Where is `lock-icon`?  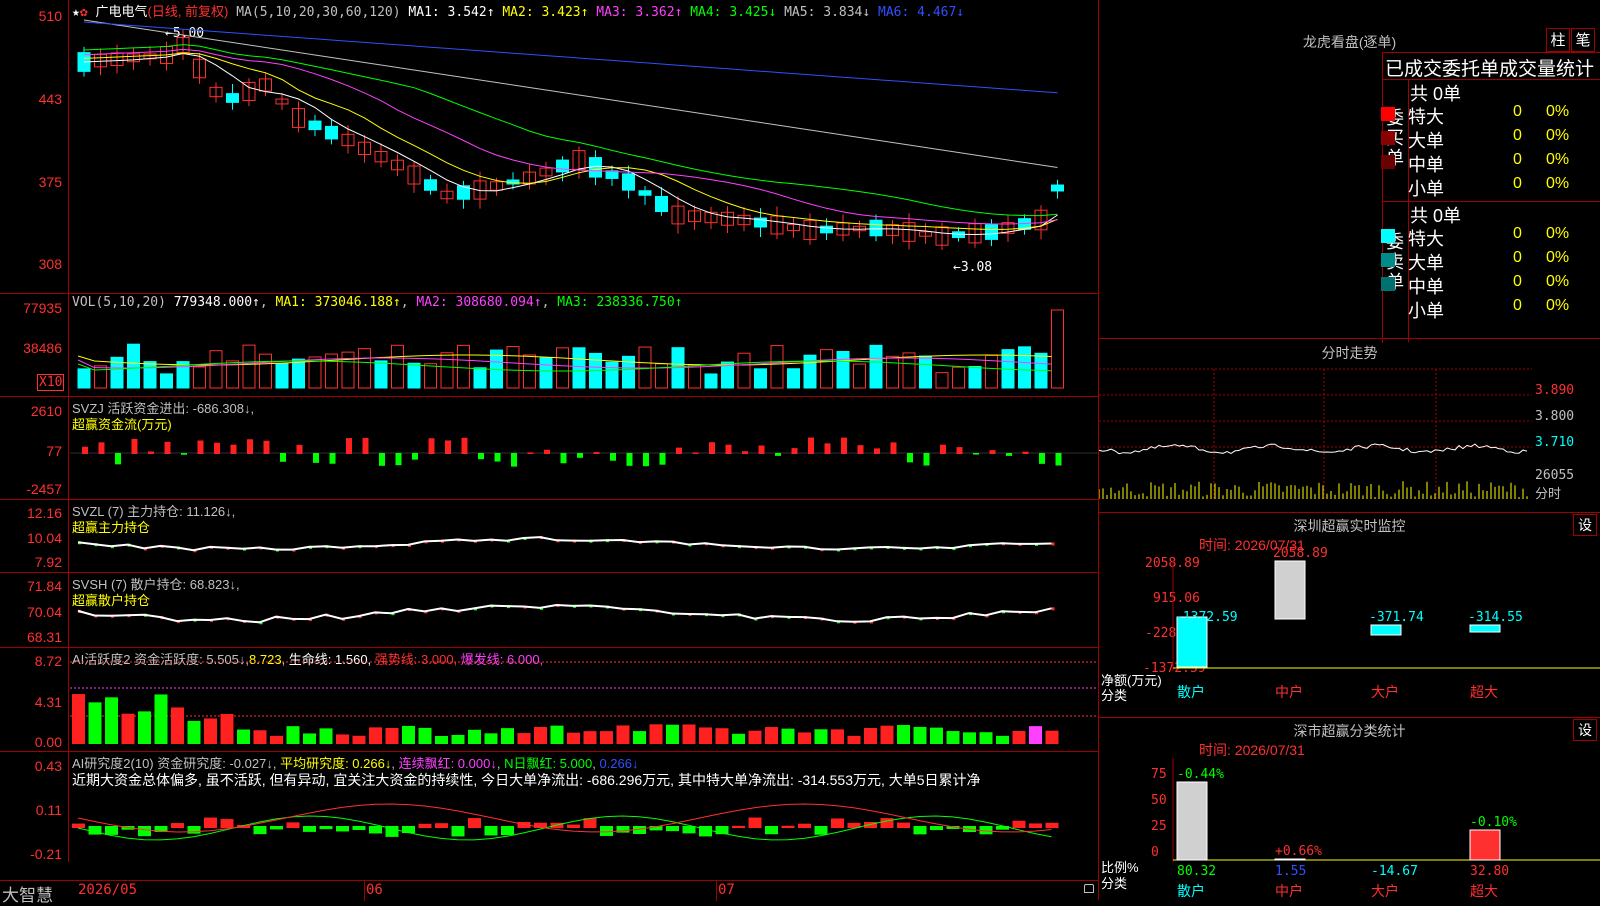
lock-icon is located at coordinates (1089, 888).